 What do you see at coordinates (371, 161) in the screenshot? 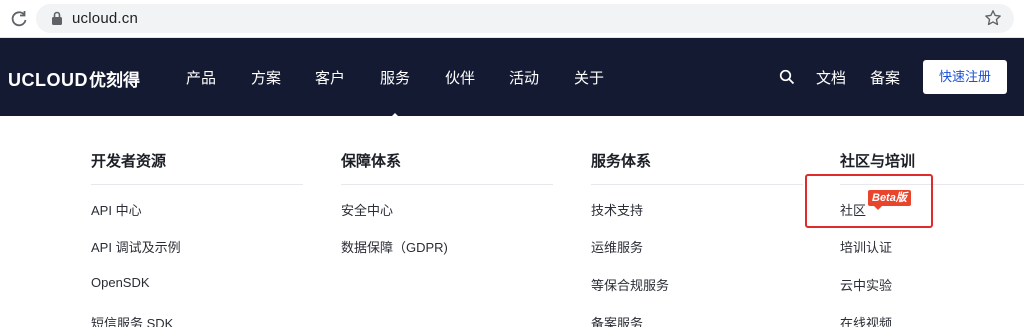
I see `column-title: 保障体系` at bounding box center [371, 161].